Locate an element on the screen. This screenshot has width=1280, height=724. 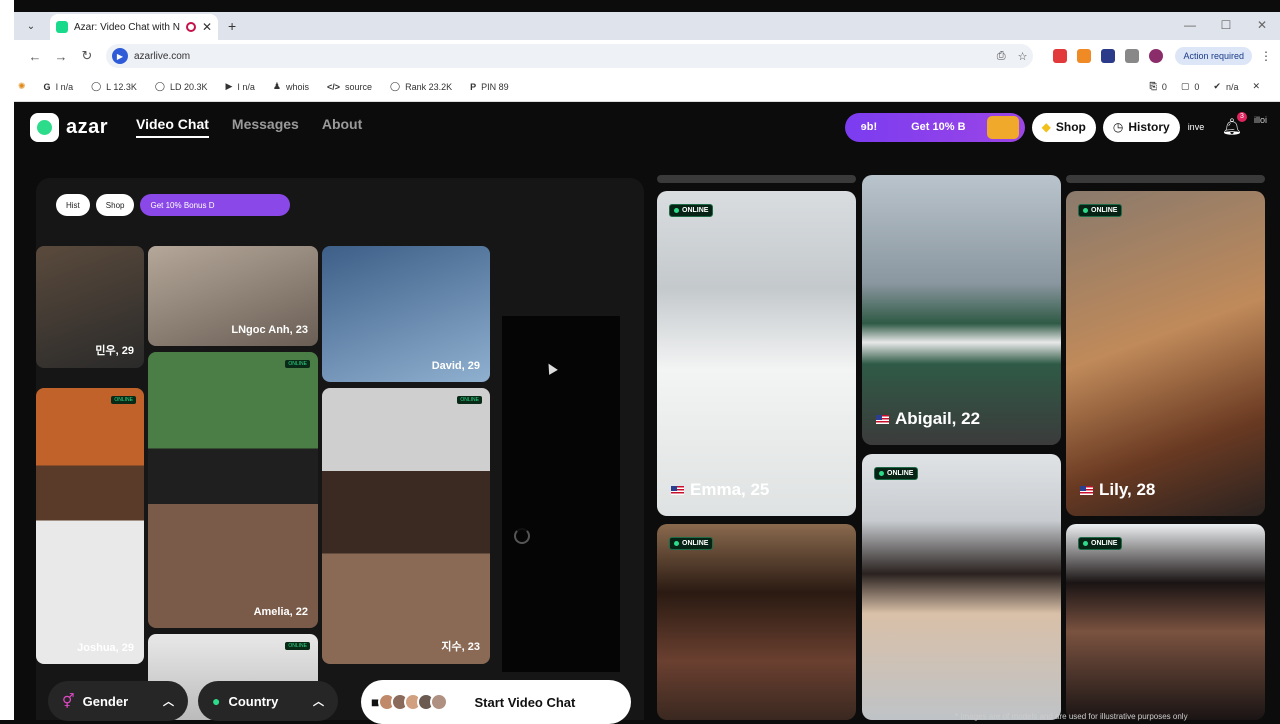
seo-metric-label: L 12.3K is located at coordinates (121, 86).